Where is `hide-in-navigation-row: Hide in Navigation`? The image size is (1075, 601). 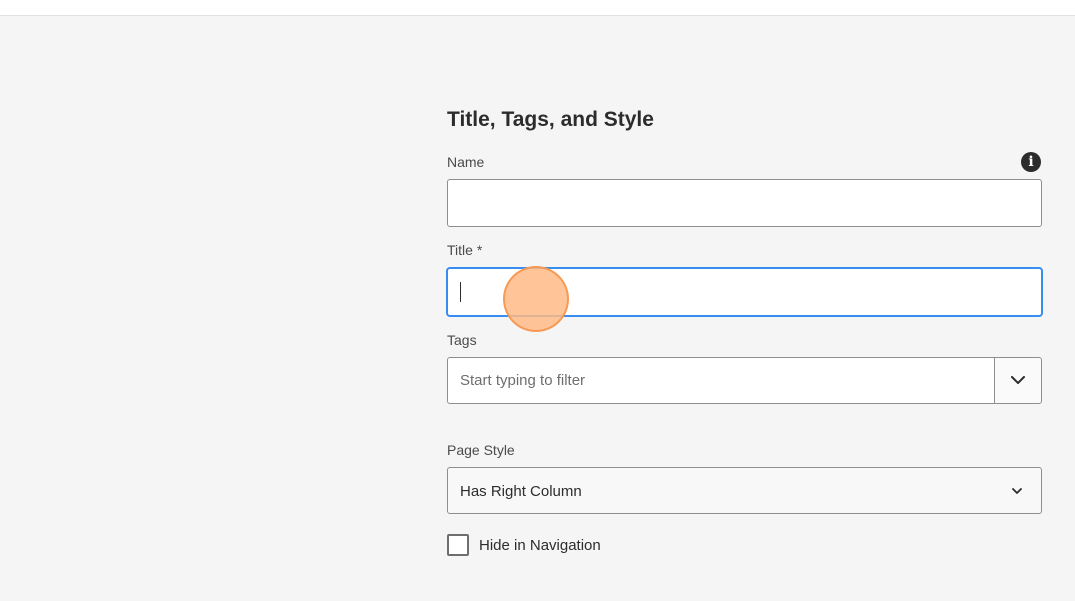
hide-in-navigation-row: Hide in Navigation is located at coordinates (597, 546).